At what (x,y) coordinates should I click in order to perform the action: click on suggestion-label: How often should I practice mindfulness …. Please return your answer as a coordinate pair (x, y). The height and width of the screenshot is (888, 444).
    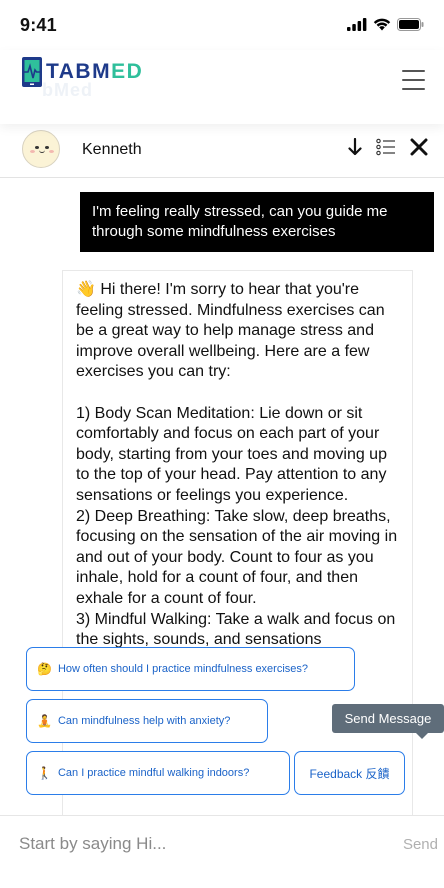
    Looking at the image, I should click on (183, 669).